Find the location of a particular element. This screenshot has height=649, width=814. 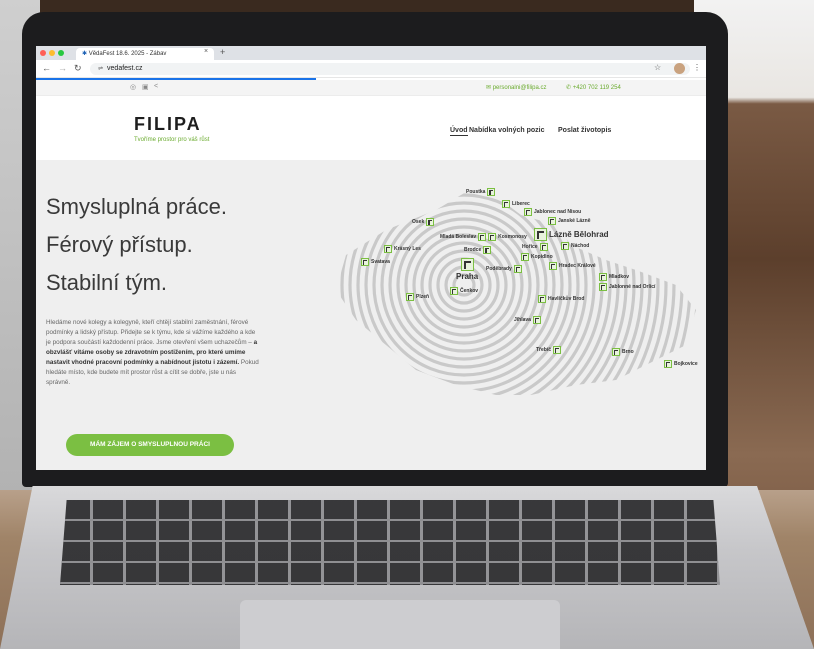

map-city: Brodce is located at coordinates (478, 250).